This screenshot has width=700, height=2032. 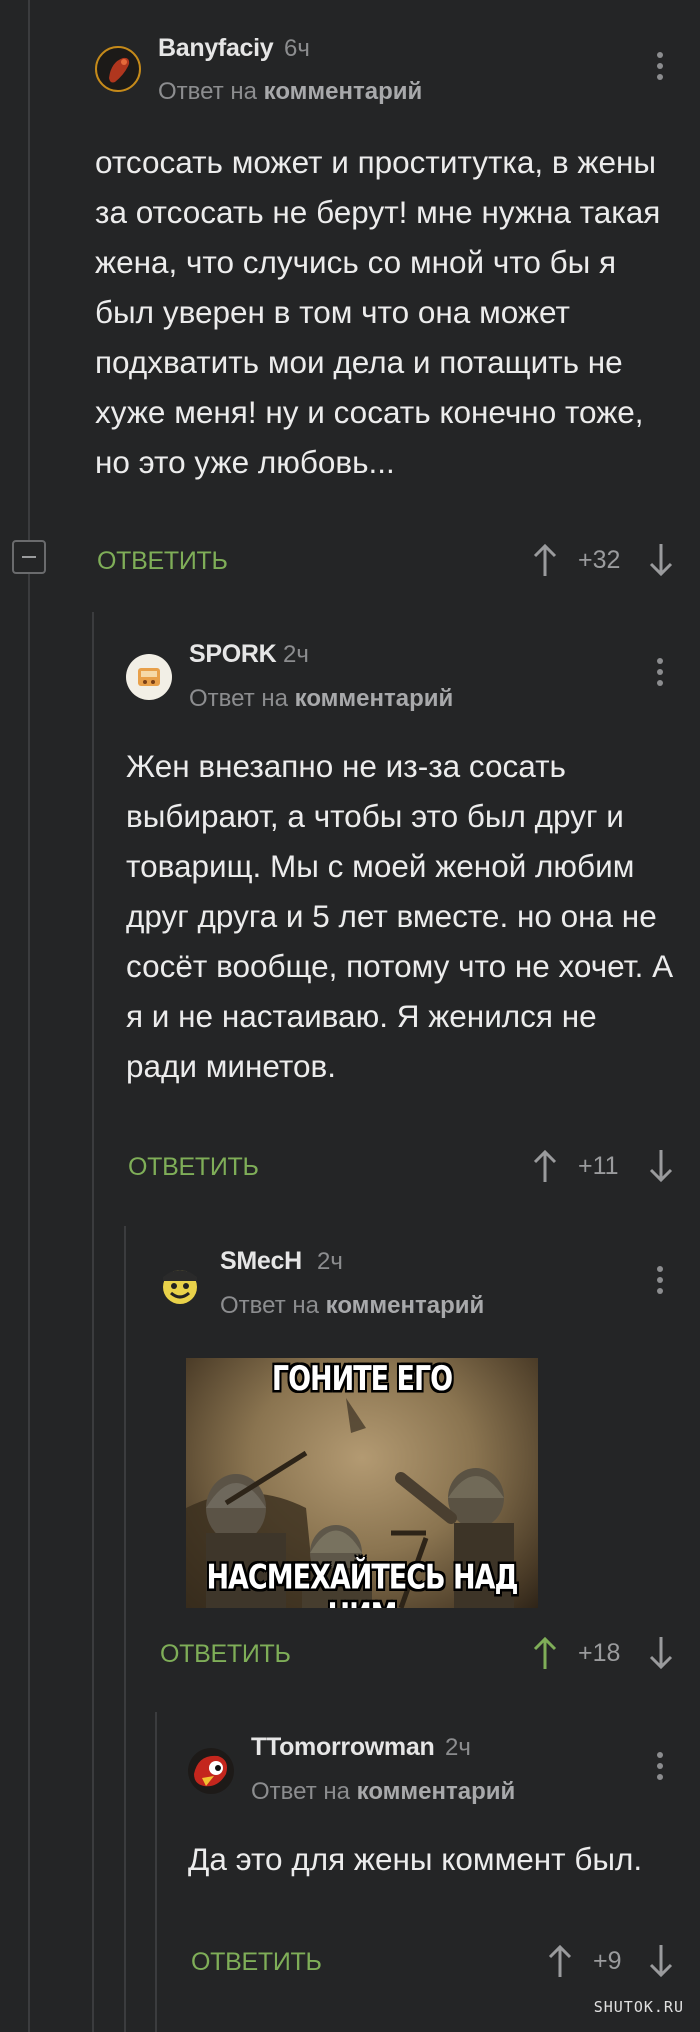 What do you see at coordinates (607, 1961) in the screenshot?
I see `score: +9` at bounding box center [607, 1961].